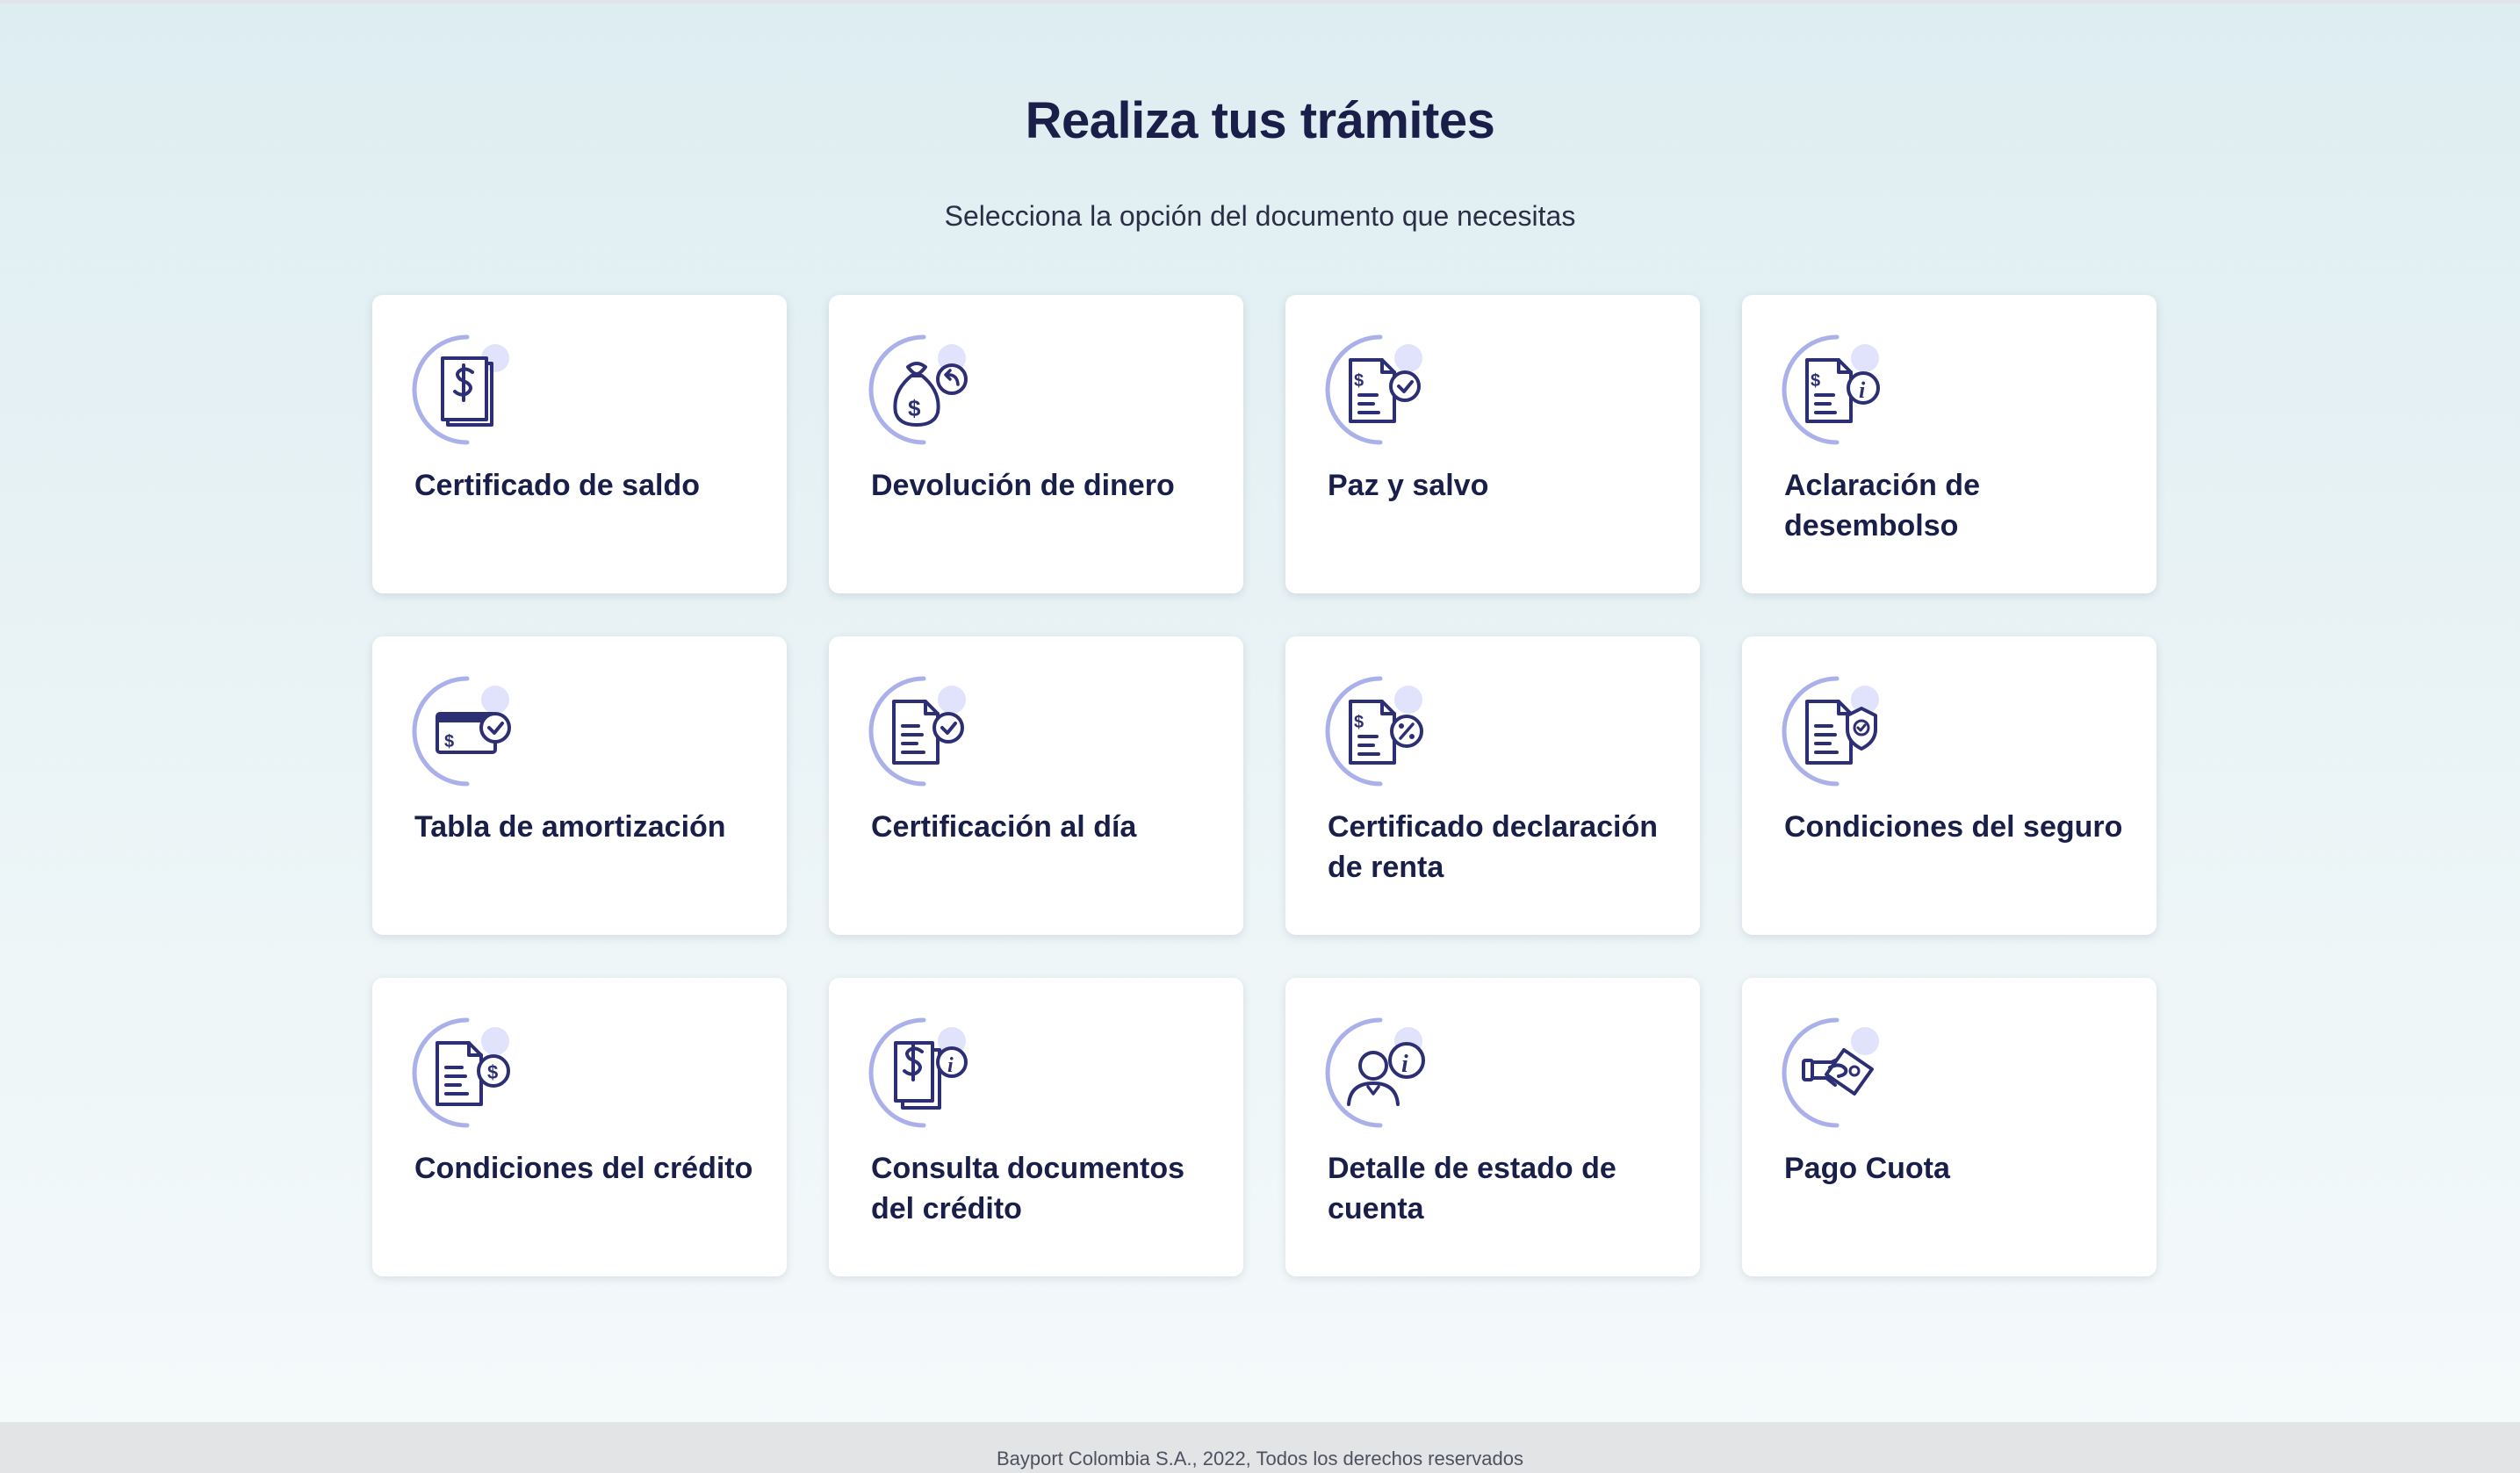 The image size is (2520, 1473). Describe the element at coordinates (1036, 785) in the screenshot. I see `option-card-certificacion-al-dia: Certificación al día` at that location.